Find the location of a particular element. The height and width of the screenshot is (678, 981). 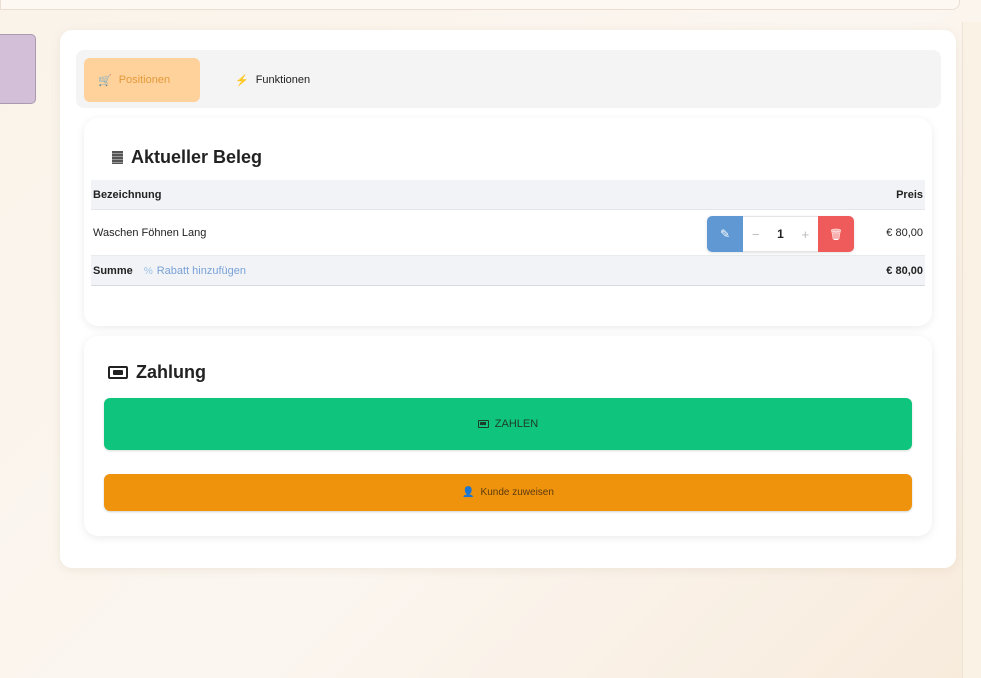

edit-item-button: ✎ is located at coordinates (725, 234).